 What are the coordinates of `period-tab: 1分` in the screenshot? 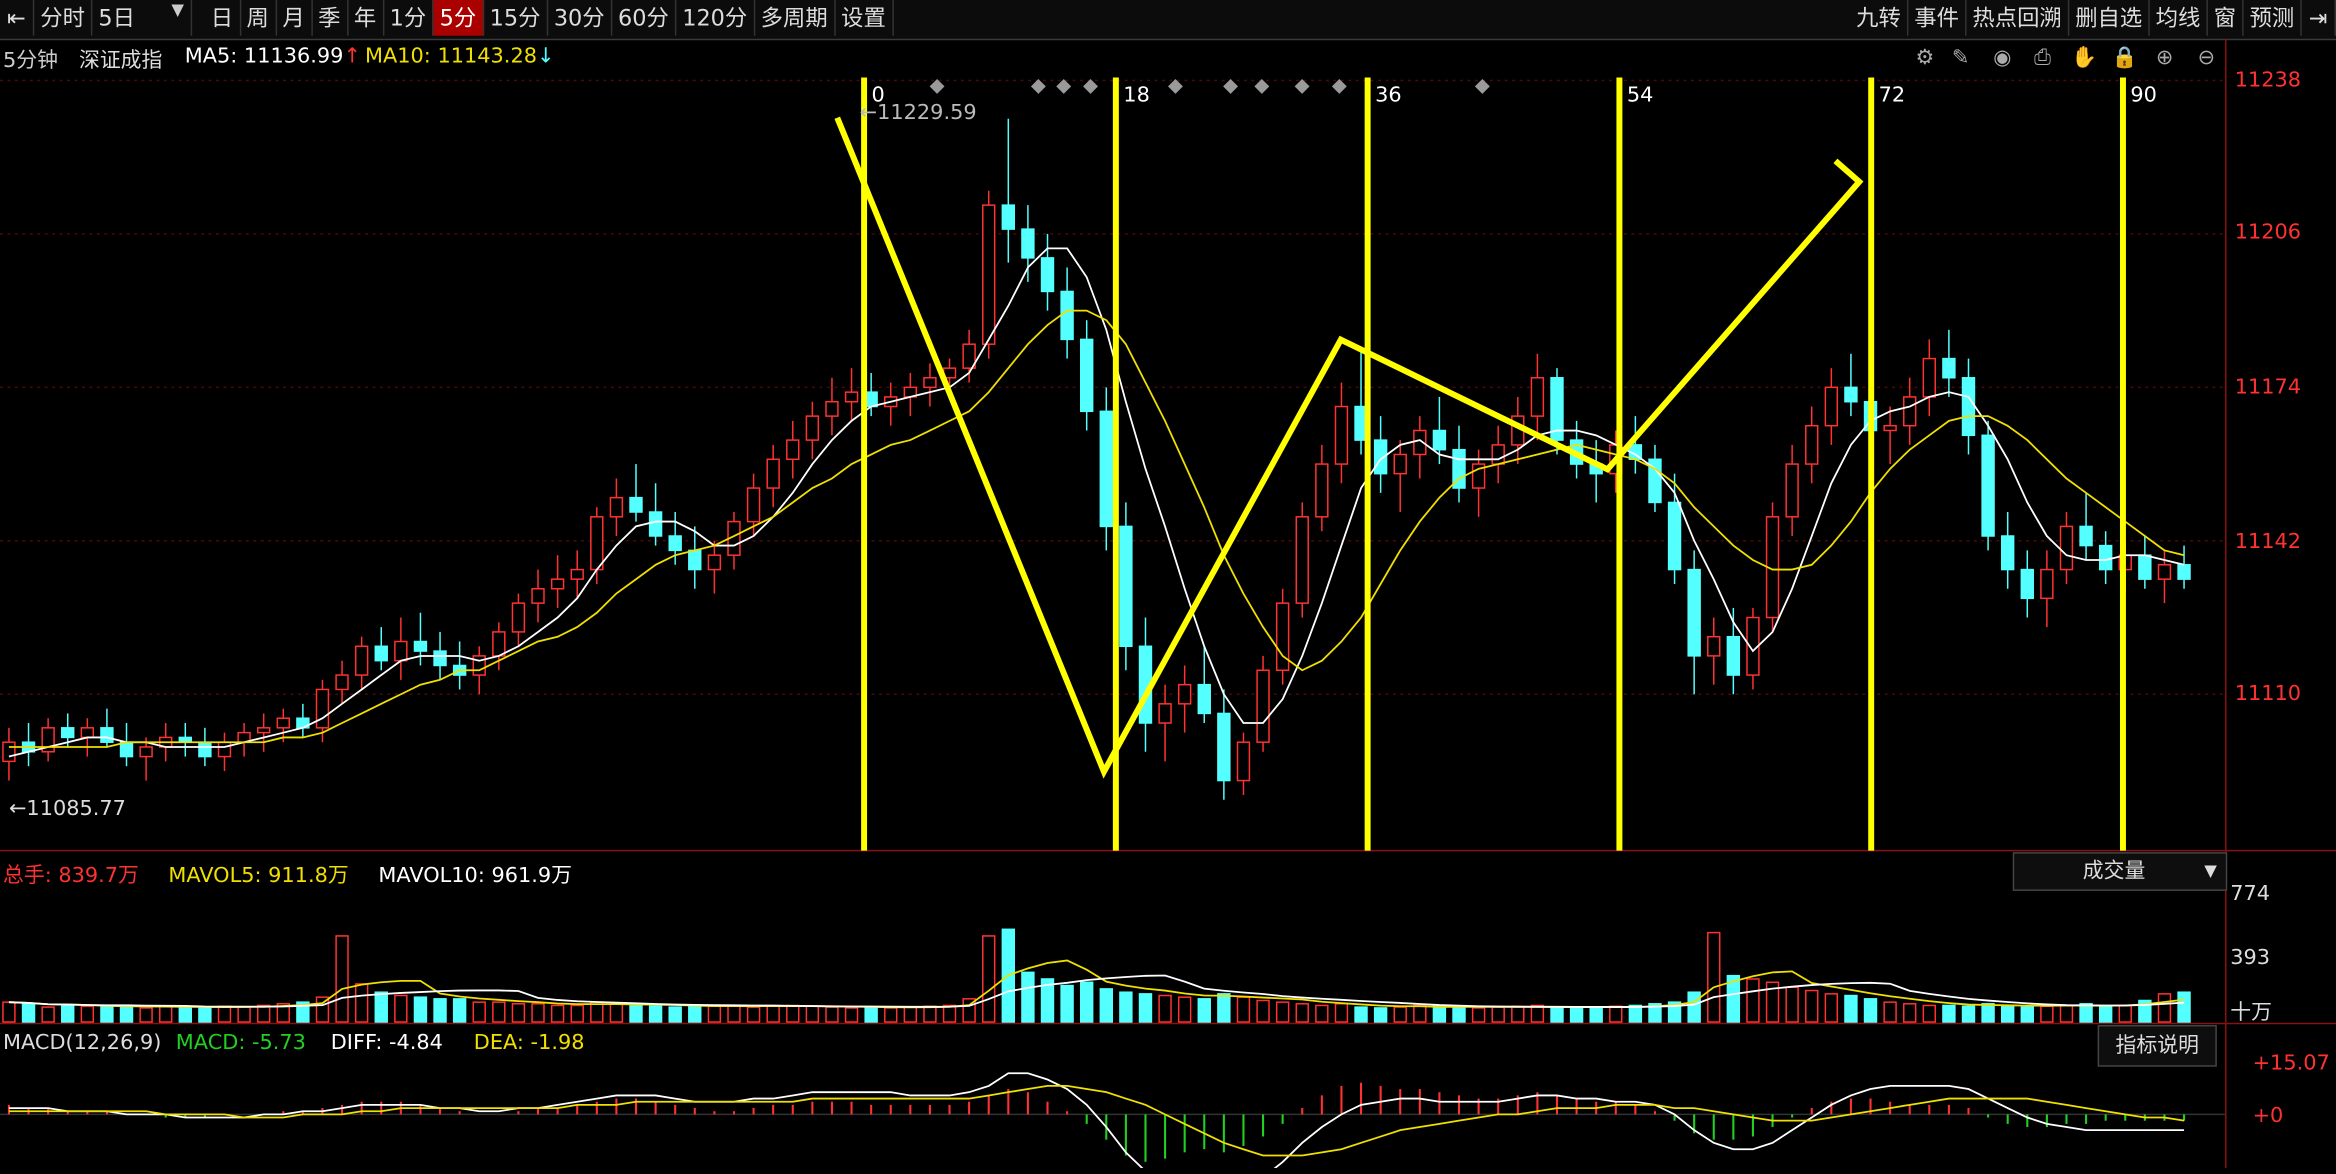 It's located at (409, 18).